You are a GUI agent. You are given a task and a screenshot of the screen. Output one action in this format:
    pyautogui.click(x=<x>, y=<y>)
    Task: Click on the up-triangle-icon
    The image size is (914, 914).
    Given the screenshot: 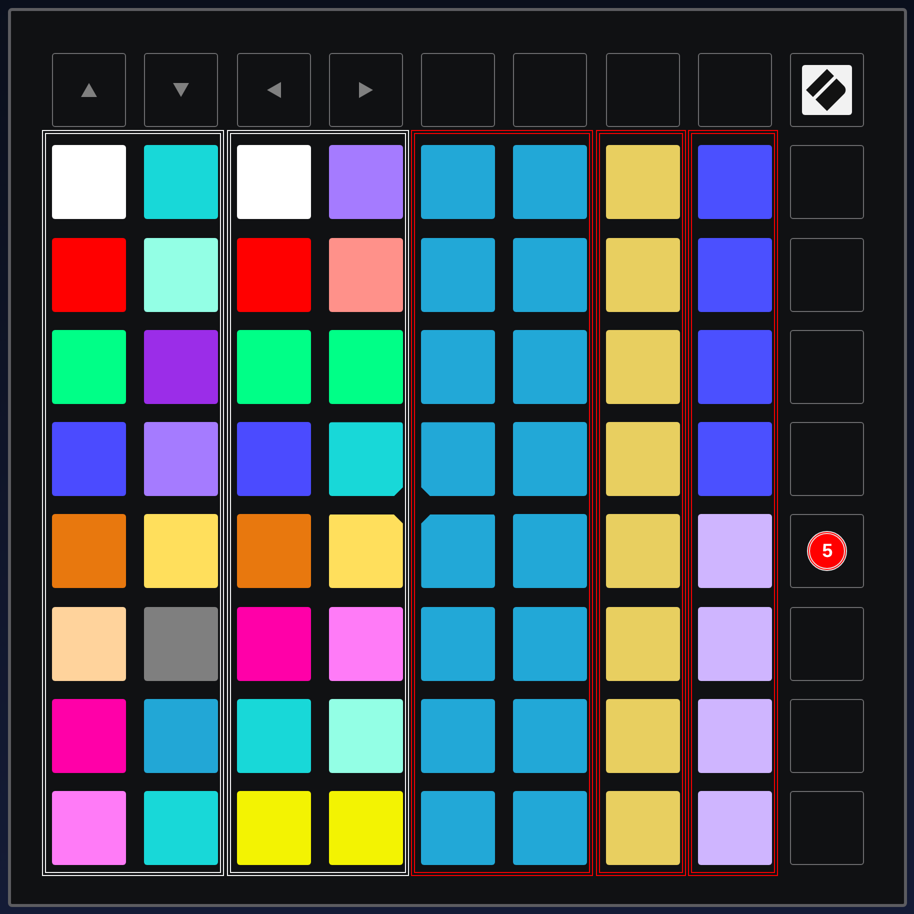 What is the action you would take?
    pyautogui.click(x=89, y=90)
    